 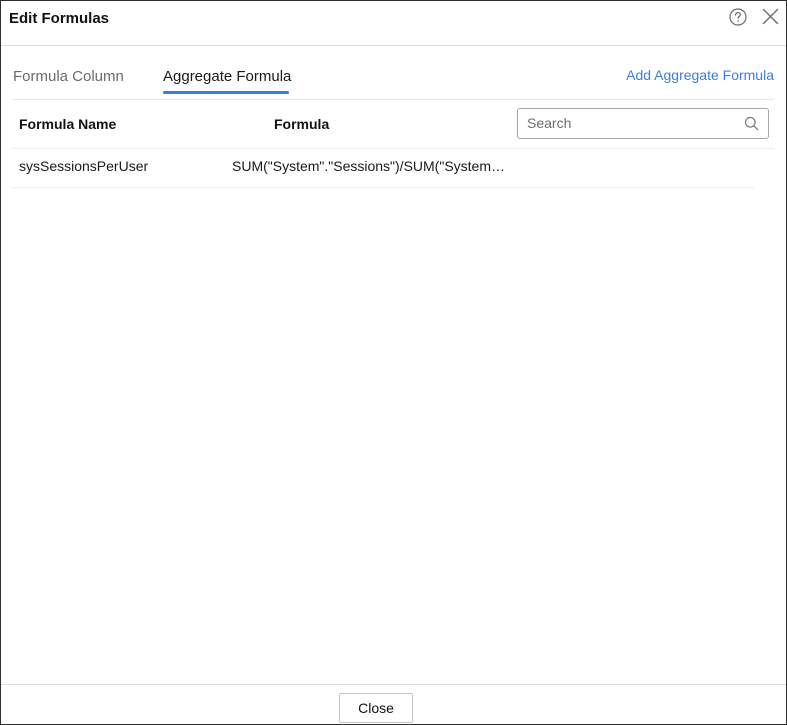 I want to click on dialog-footer: Close, so click(x=393, y=704).